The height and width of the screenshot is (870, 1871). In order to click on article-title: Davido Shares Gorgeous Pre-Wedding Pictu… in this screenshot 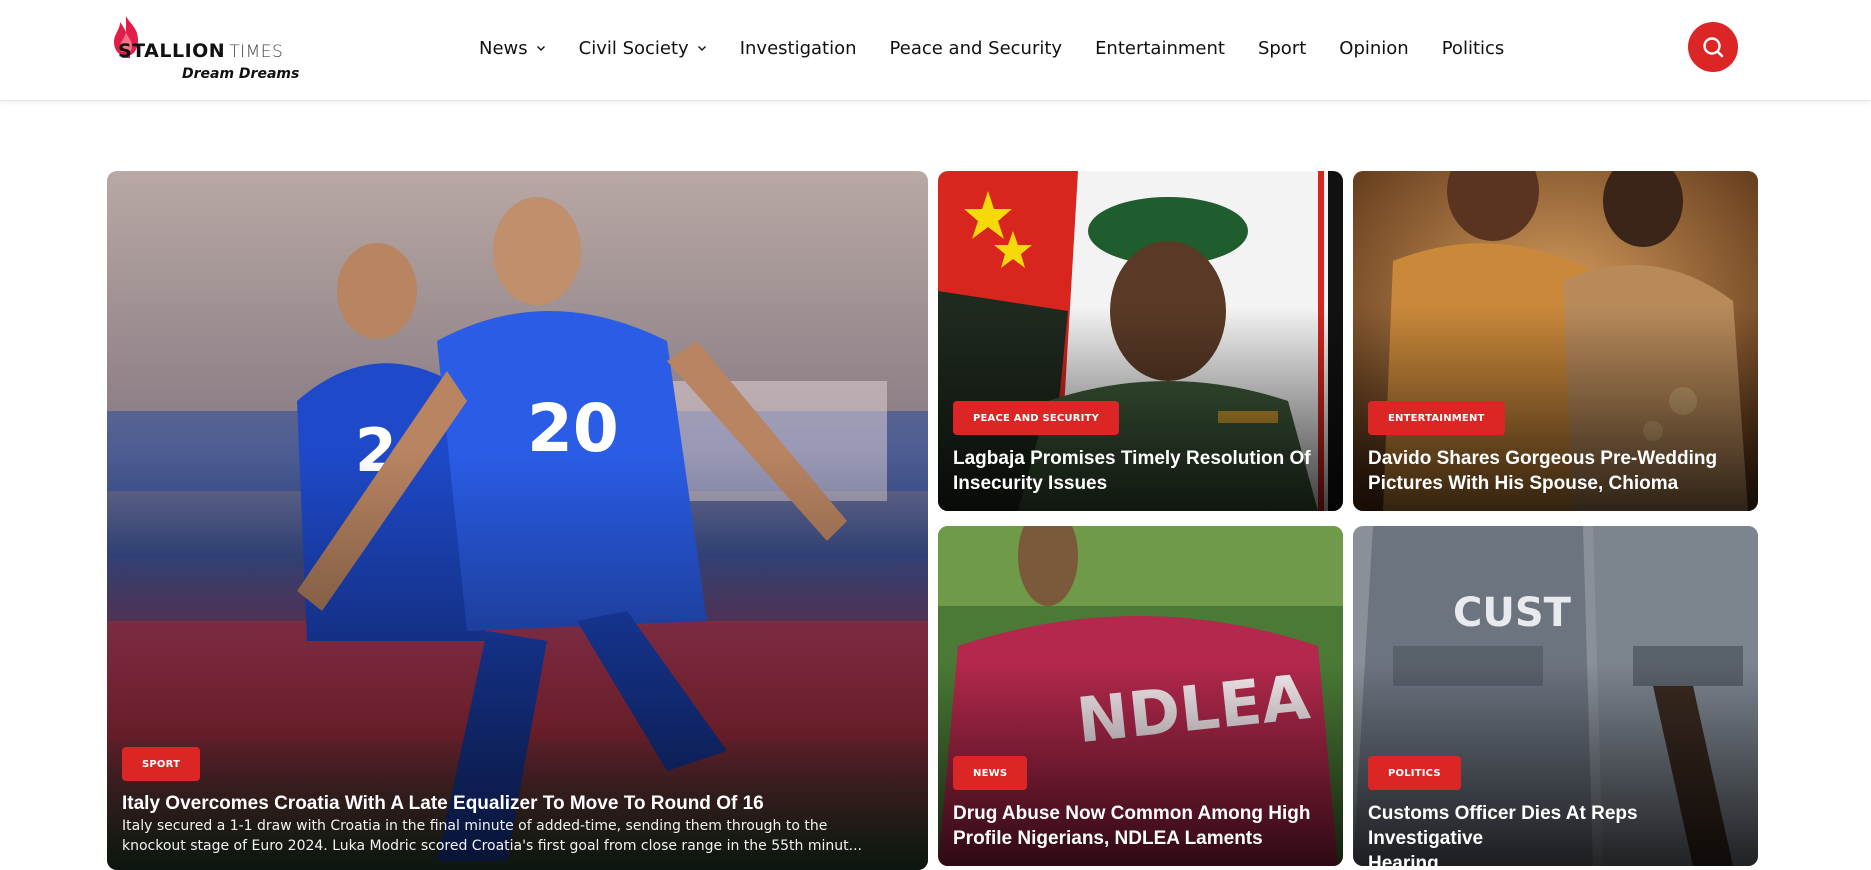, I will do `click(1560, 471)`.